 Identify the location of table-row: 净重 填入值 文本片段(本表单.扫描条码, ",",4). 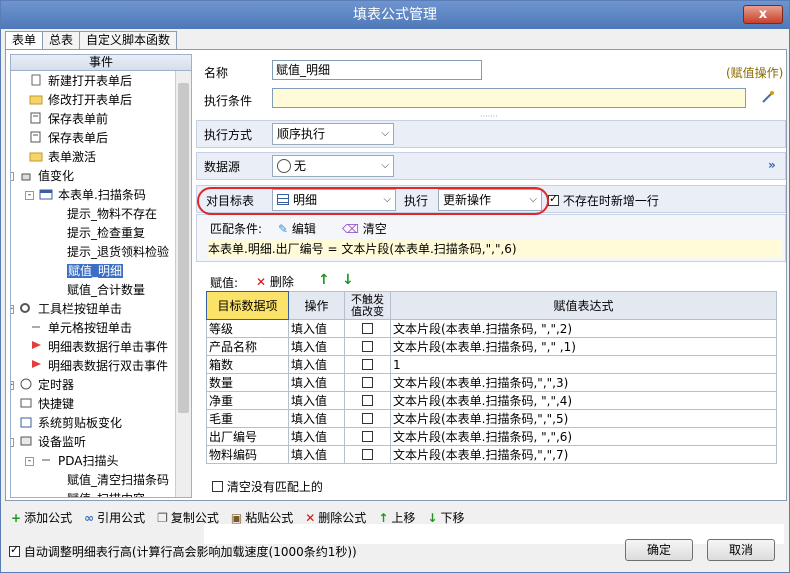
(491, 400).